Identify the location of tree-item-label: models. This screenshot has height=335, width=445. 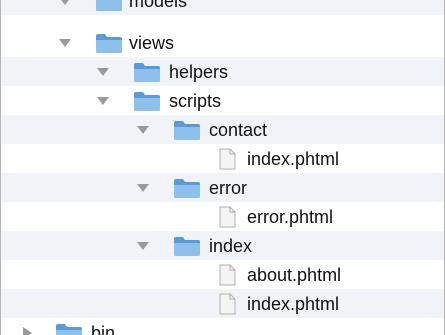
(158, 5).